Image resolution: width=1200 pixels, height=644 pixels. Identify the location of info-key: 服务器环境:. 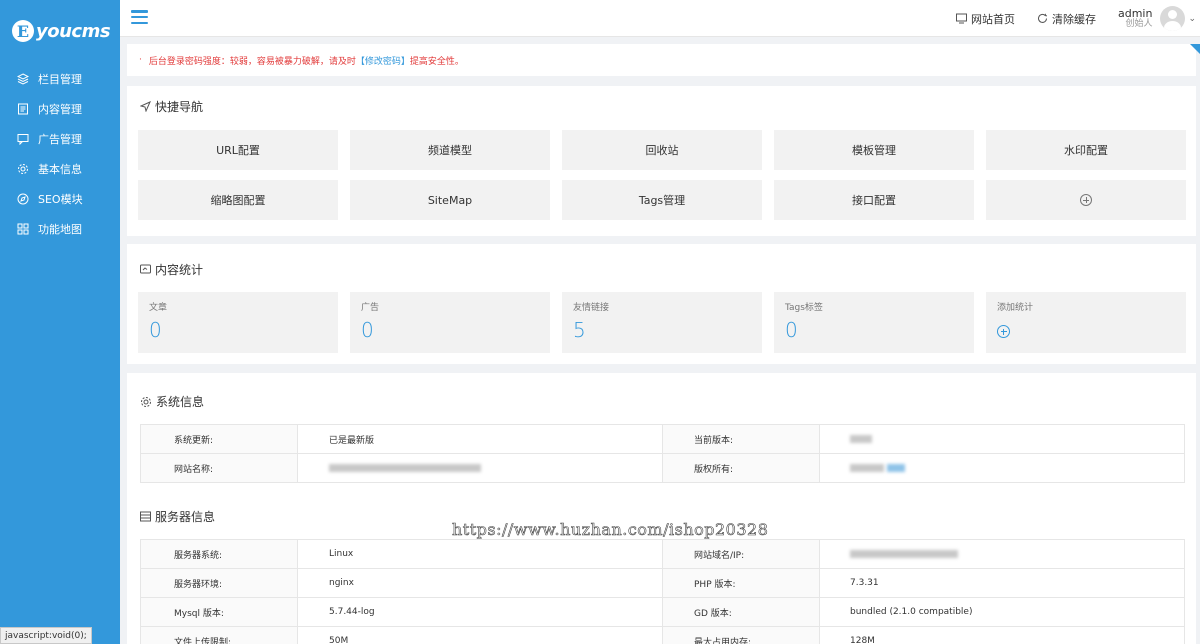
(219, 583).